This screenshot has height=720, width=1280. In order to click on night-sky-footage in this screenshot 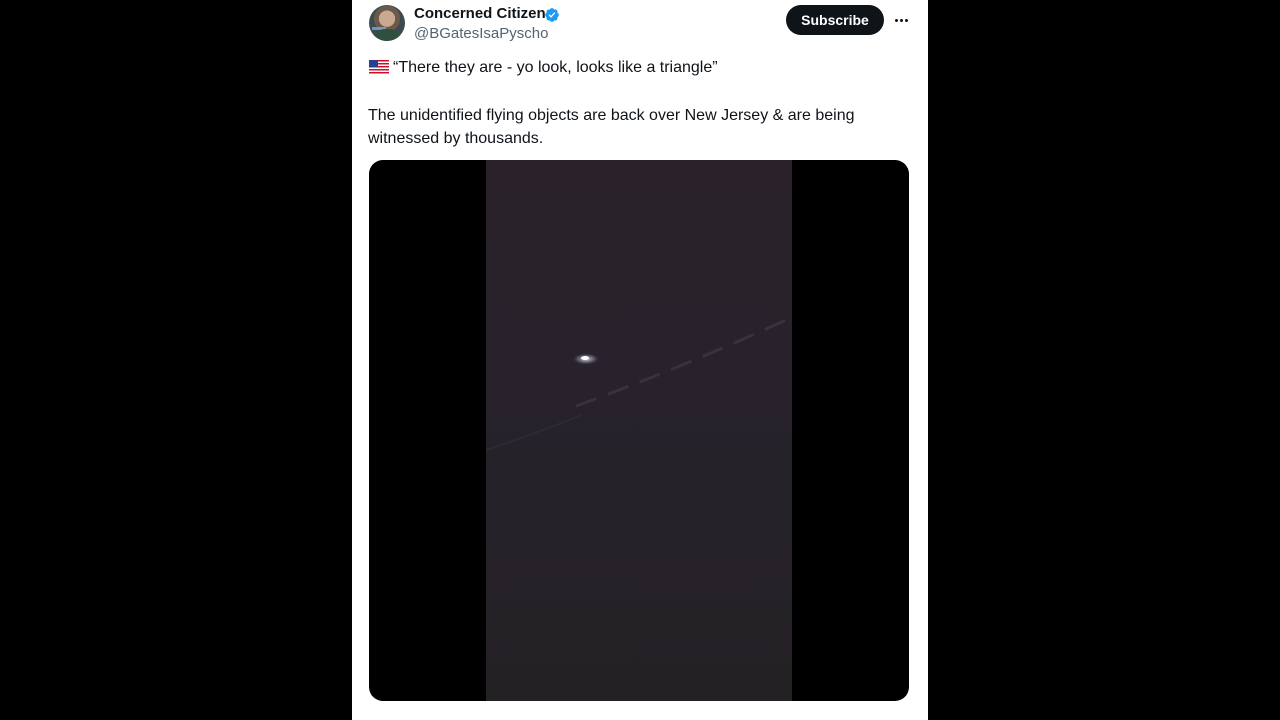, I will do `click(636, 384)`.